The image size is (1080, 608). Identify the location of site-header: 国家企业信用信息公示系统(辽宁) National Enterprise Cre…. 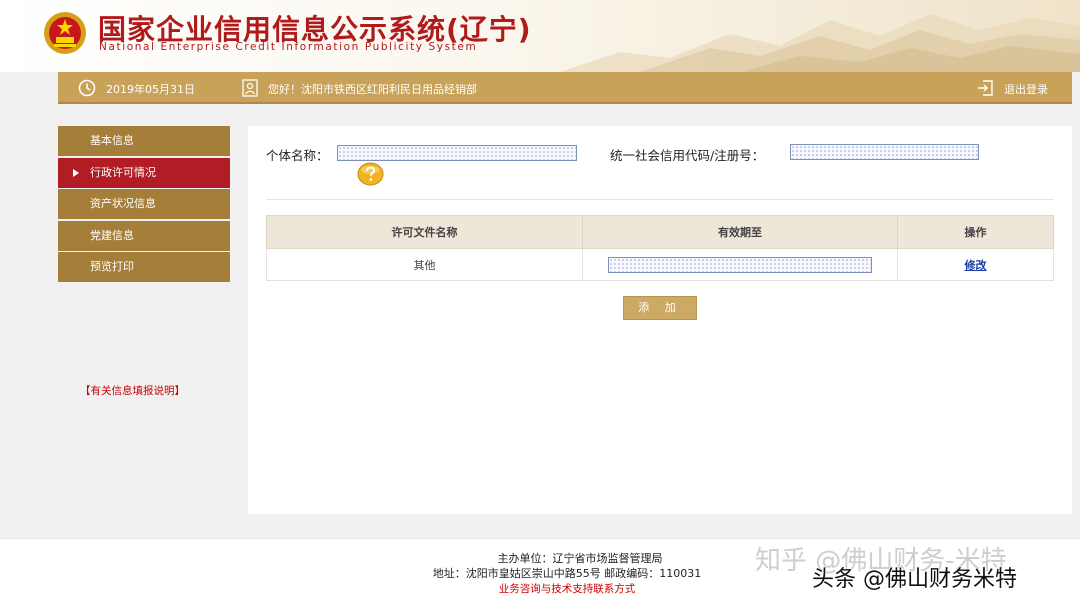
(540, 36).